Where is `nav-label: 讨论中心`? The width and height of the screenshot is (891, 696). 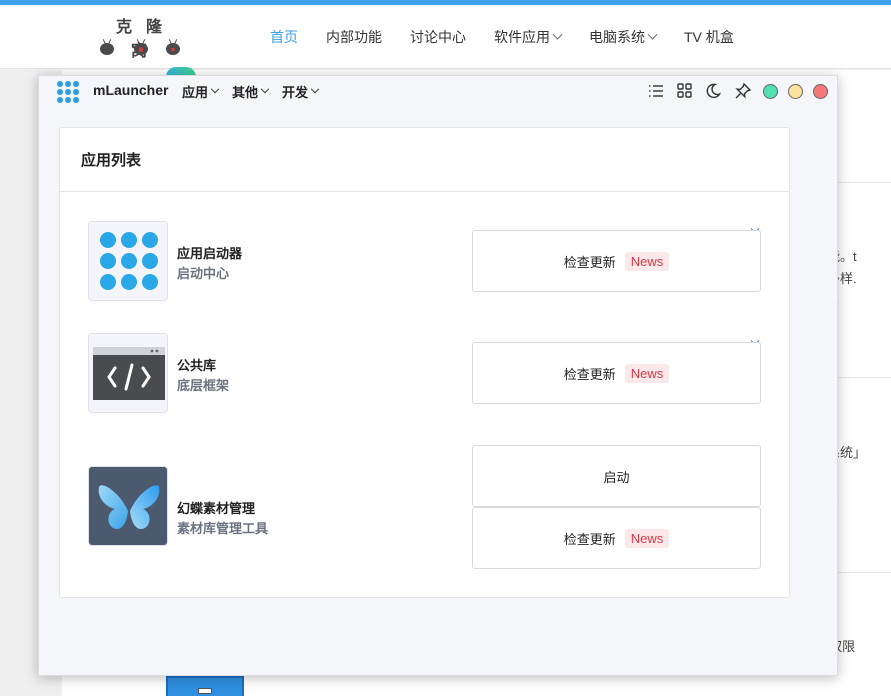 nav-label: 讨论中心 is located at coordinates (438, 37).